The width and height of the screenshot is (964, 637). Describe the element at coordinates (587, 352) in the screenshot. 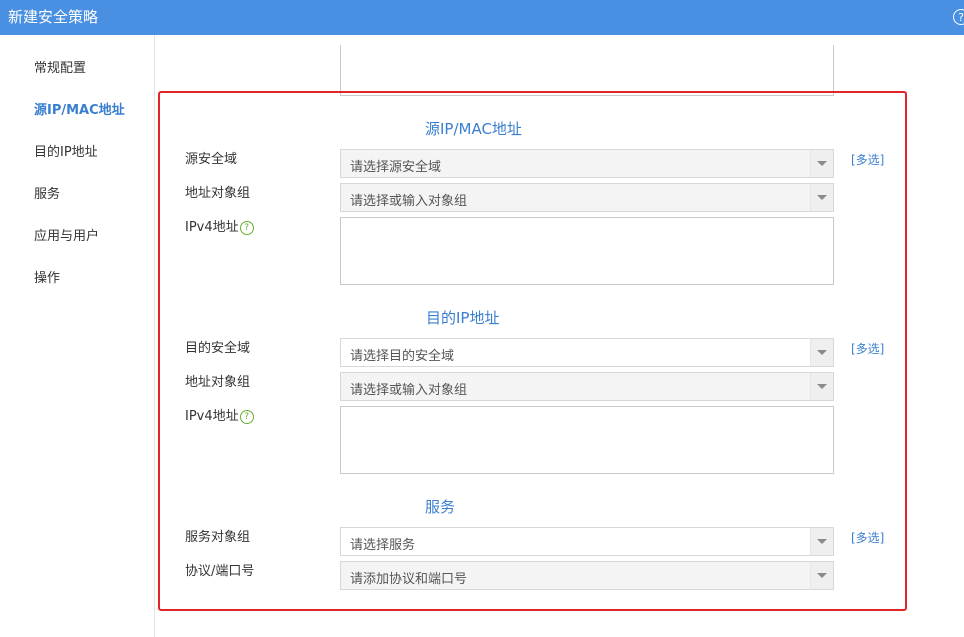

I see `destination-zone-select: 请选择目的安全域` at that location.